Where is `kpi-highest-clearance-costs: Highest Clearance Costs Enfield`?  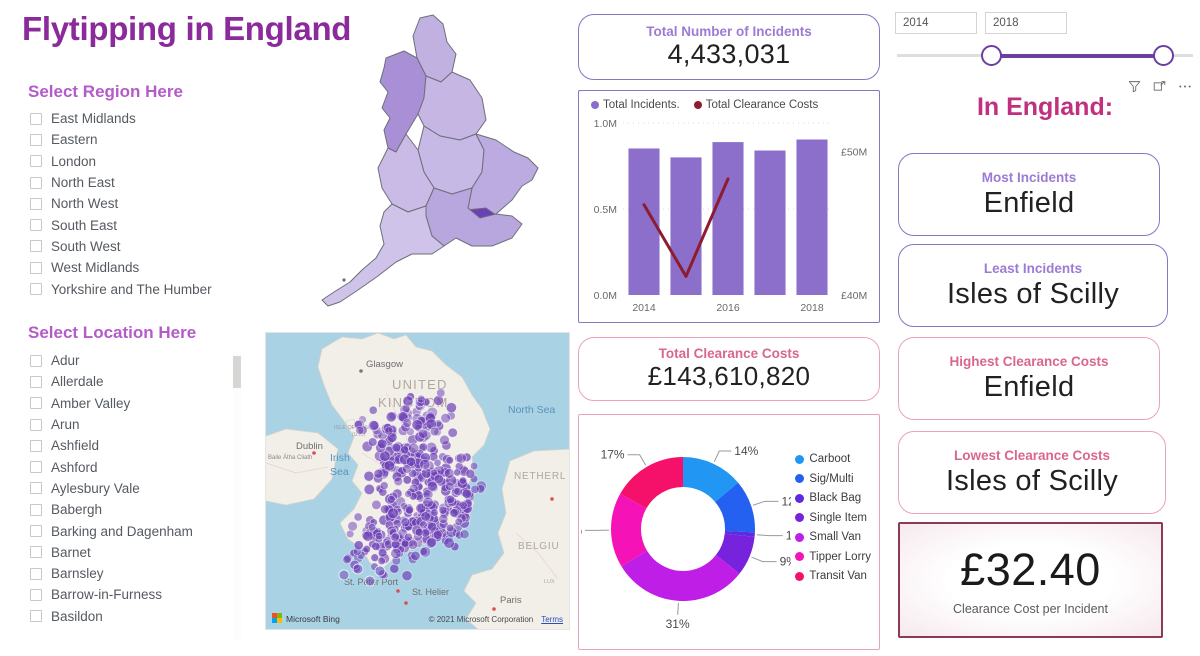
kpi-highest-clearance-costs: Highest Clearance Costs Enfield is located at coordinates (1029, 378).